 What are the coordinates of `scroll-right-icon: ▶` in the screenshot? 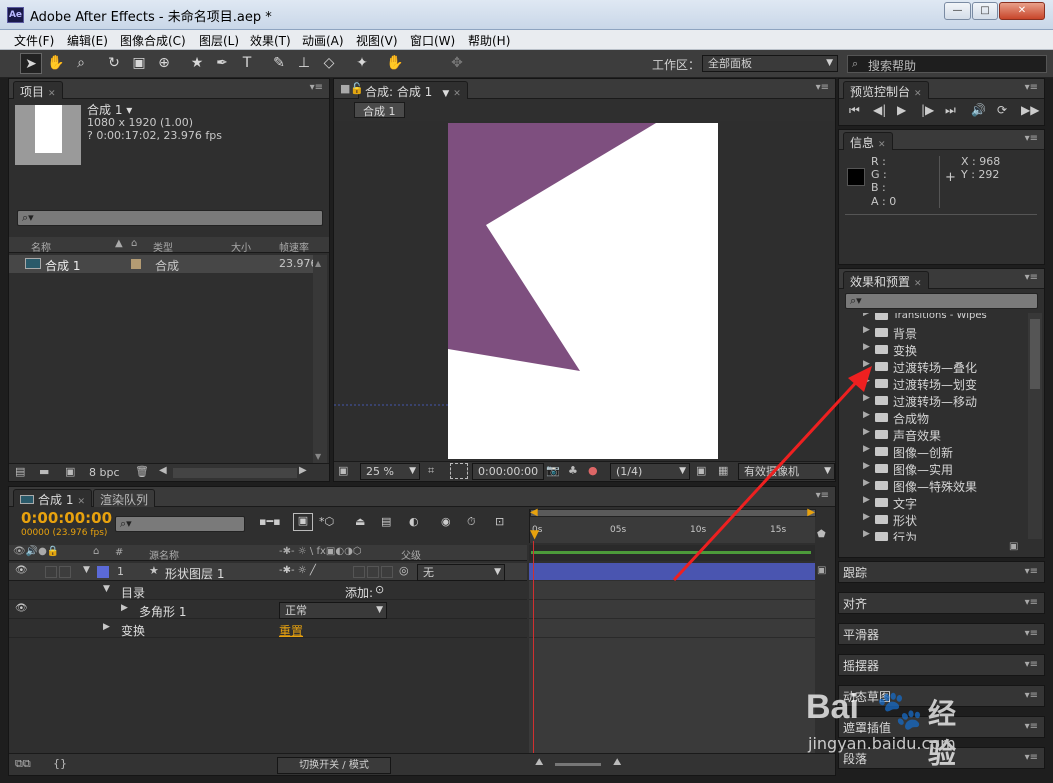 It's located at (303, 470).